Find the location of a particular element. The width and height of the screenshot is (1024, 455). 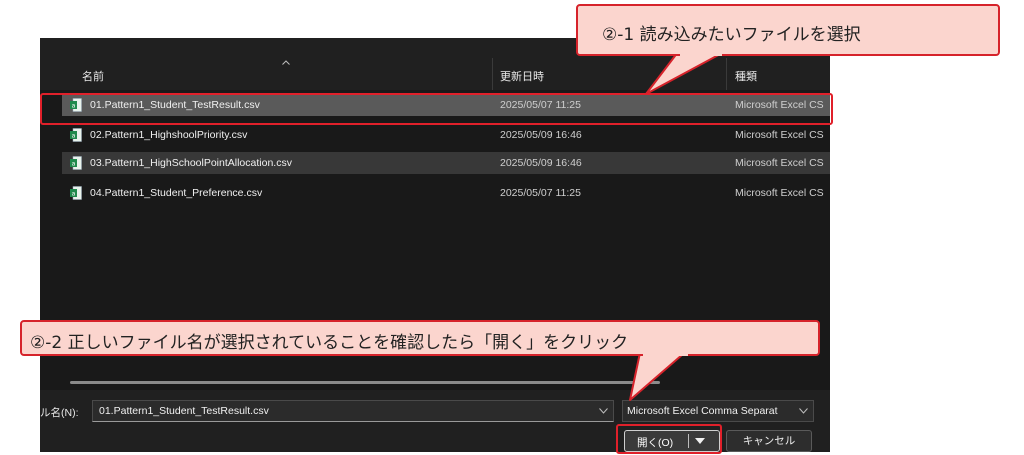

annotation-callout: ②-2 正しいファイル名が選択されていることを確認したら「開く」をクリック is located at coordinates (420, 338).